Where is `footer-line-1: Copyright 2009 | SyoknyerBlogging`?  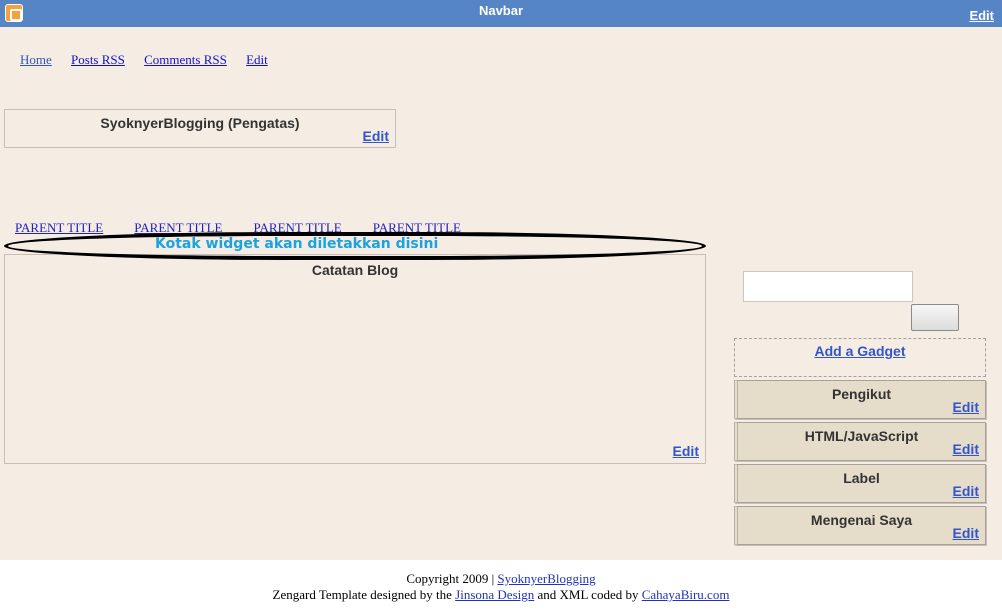
footer-line-1: Copyright 2009 | SyoknyerBlogging is located at coordinates (501, 579).